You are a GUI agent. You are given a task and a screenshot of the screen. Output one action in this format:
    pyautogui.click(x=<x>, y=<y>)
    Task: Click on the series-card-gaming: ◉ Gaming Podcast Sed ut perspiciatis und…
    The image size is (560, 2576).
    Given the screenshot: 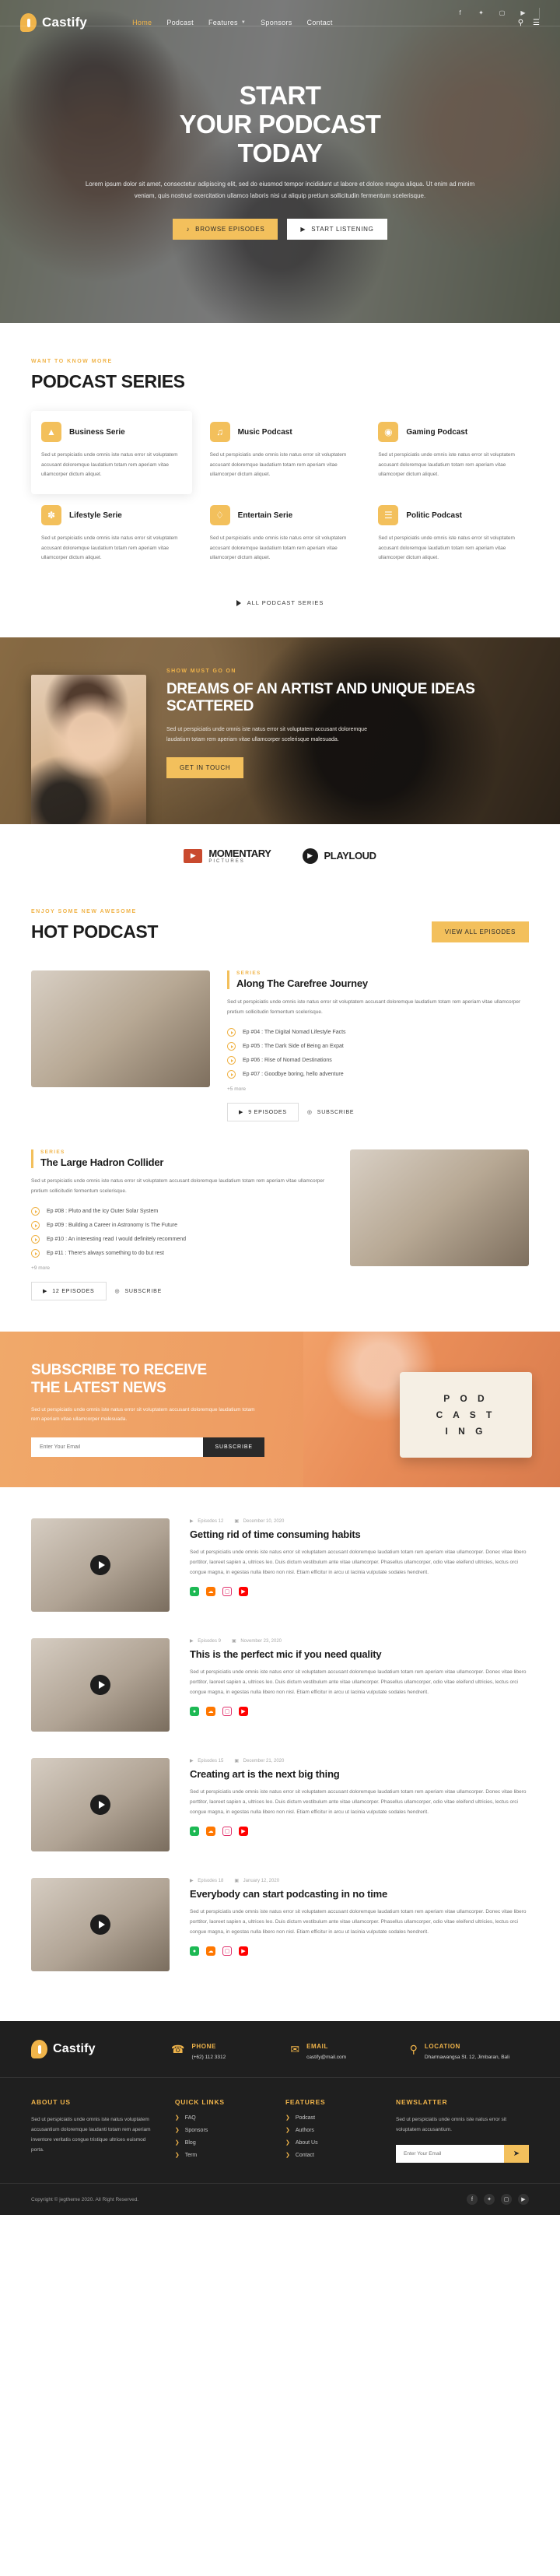 What is the action you would take?
    pyautogui.click(x=449, y=453)
    